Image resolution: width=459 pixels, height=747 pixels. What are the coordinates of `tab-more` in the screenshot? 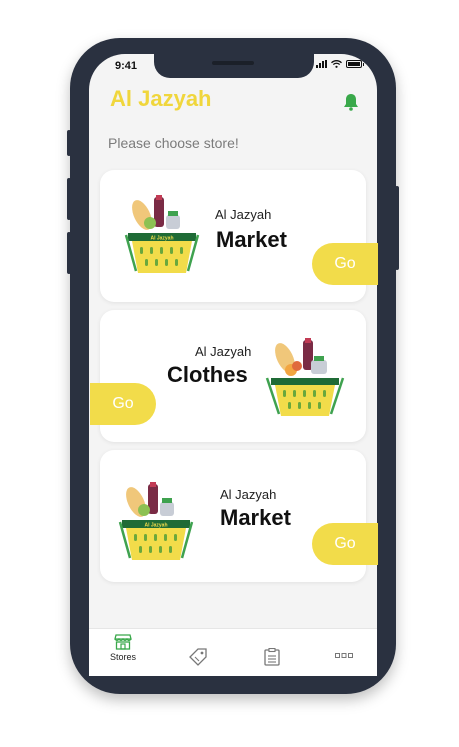 It's located at (344, 656).